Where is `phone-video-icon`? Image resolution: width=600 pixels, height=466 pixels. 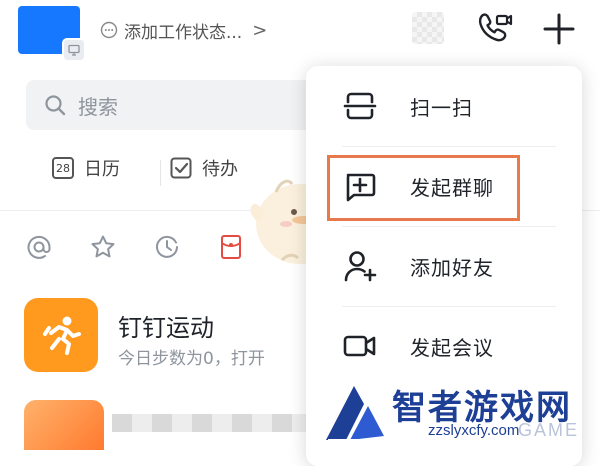 phone-video-icon is located at coordinates (495, 28).